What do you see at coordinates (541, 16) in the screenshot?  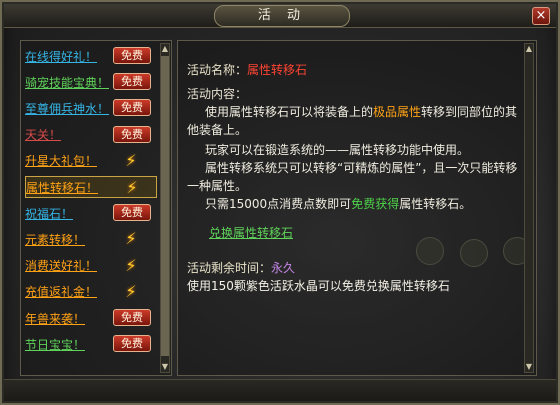 I see `close-button: ×` at bounding box center [541, 16].